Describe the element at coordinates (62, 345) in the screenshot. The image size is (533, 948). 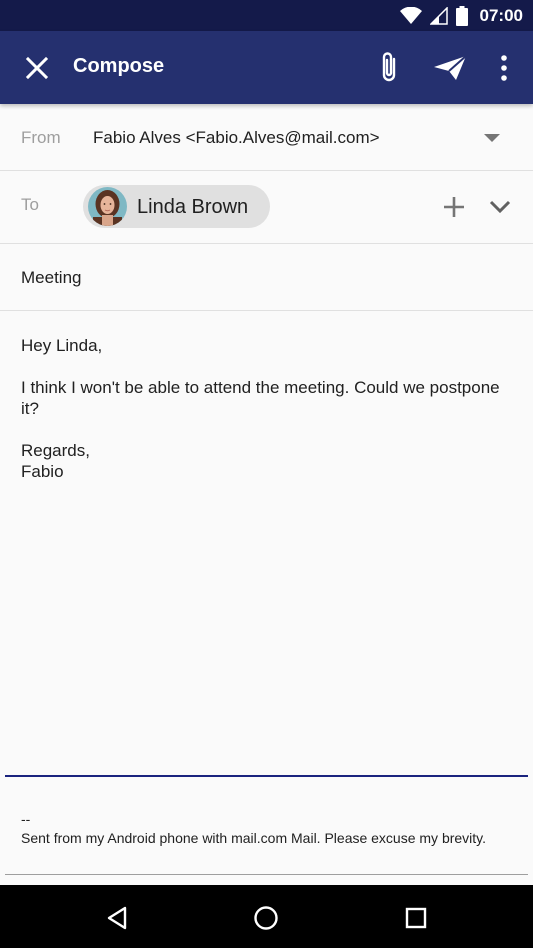
I see `body-greeting: Hey Linda,` at that location.